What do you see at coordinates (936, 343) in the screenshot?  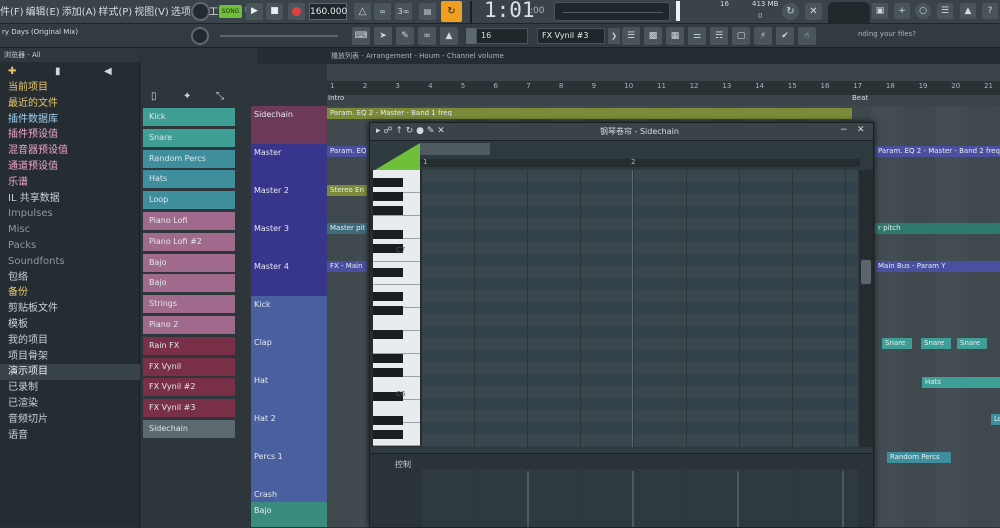 I see `clip-snare-2: Snare` at bounding box center [936, 343].